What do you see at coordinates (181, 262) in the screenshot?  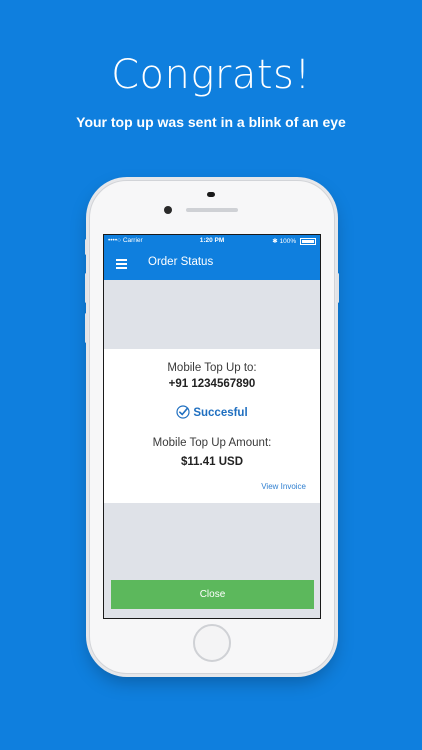 I see `page-title: Order Status` at bounding box center [181, 262].